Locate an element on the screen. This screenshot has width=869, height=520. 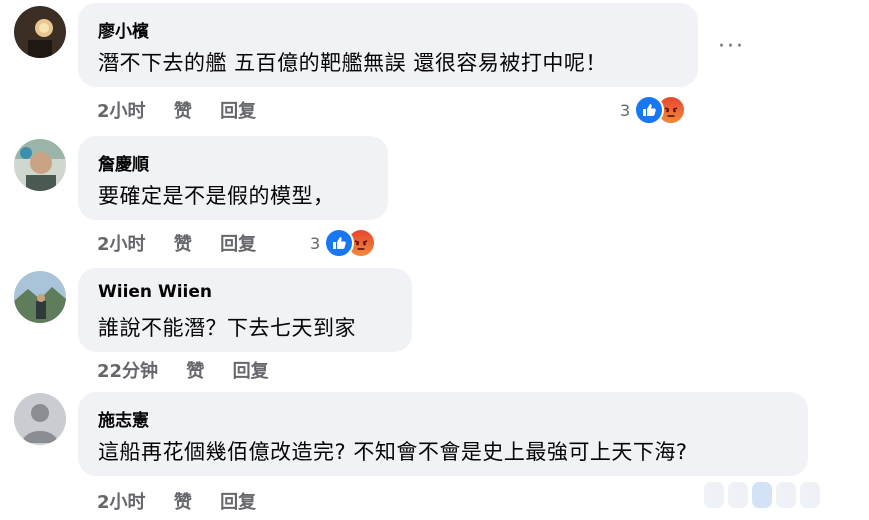
comment-author: 施志憲 is located at coordinates (123, 418).